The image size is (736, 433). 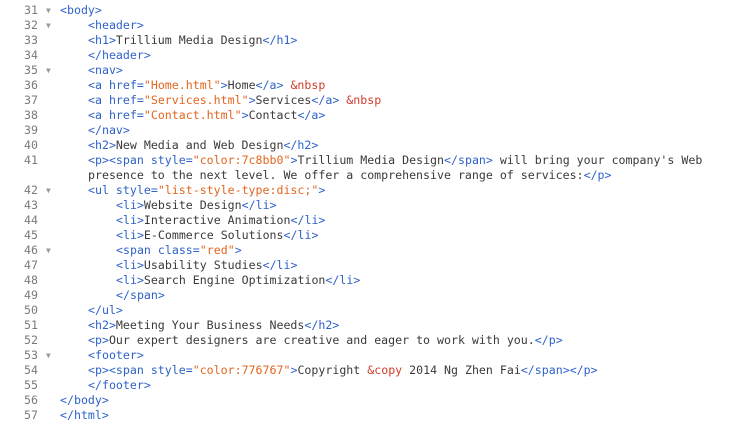 I want to click on code-line: 47 <li>Usability Studies</li>, so click(x=368, y=265).